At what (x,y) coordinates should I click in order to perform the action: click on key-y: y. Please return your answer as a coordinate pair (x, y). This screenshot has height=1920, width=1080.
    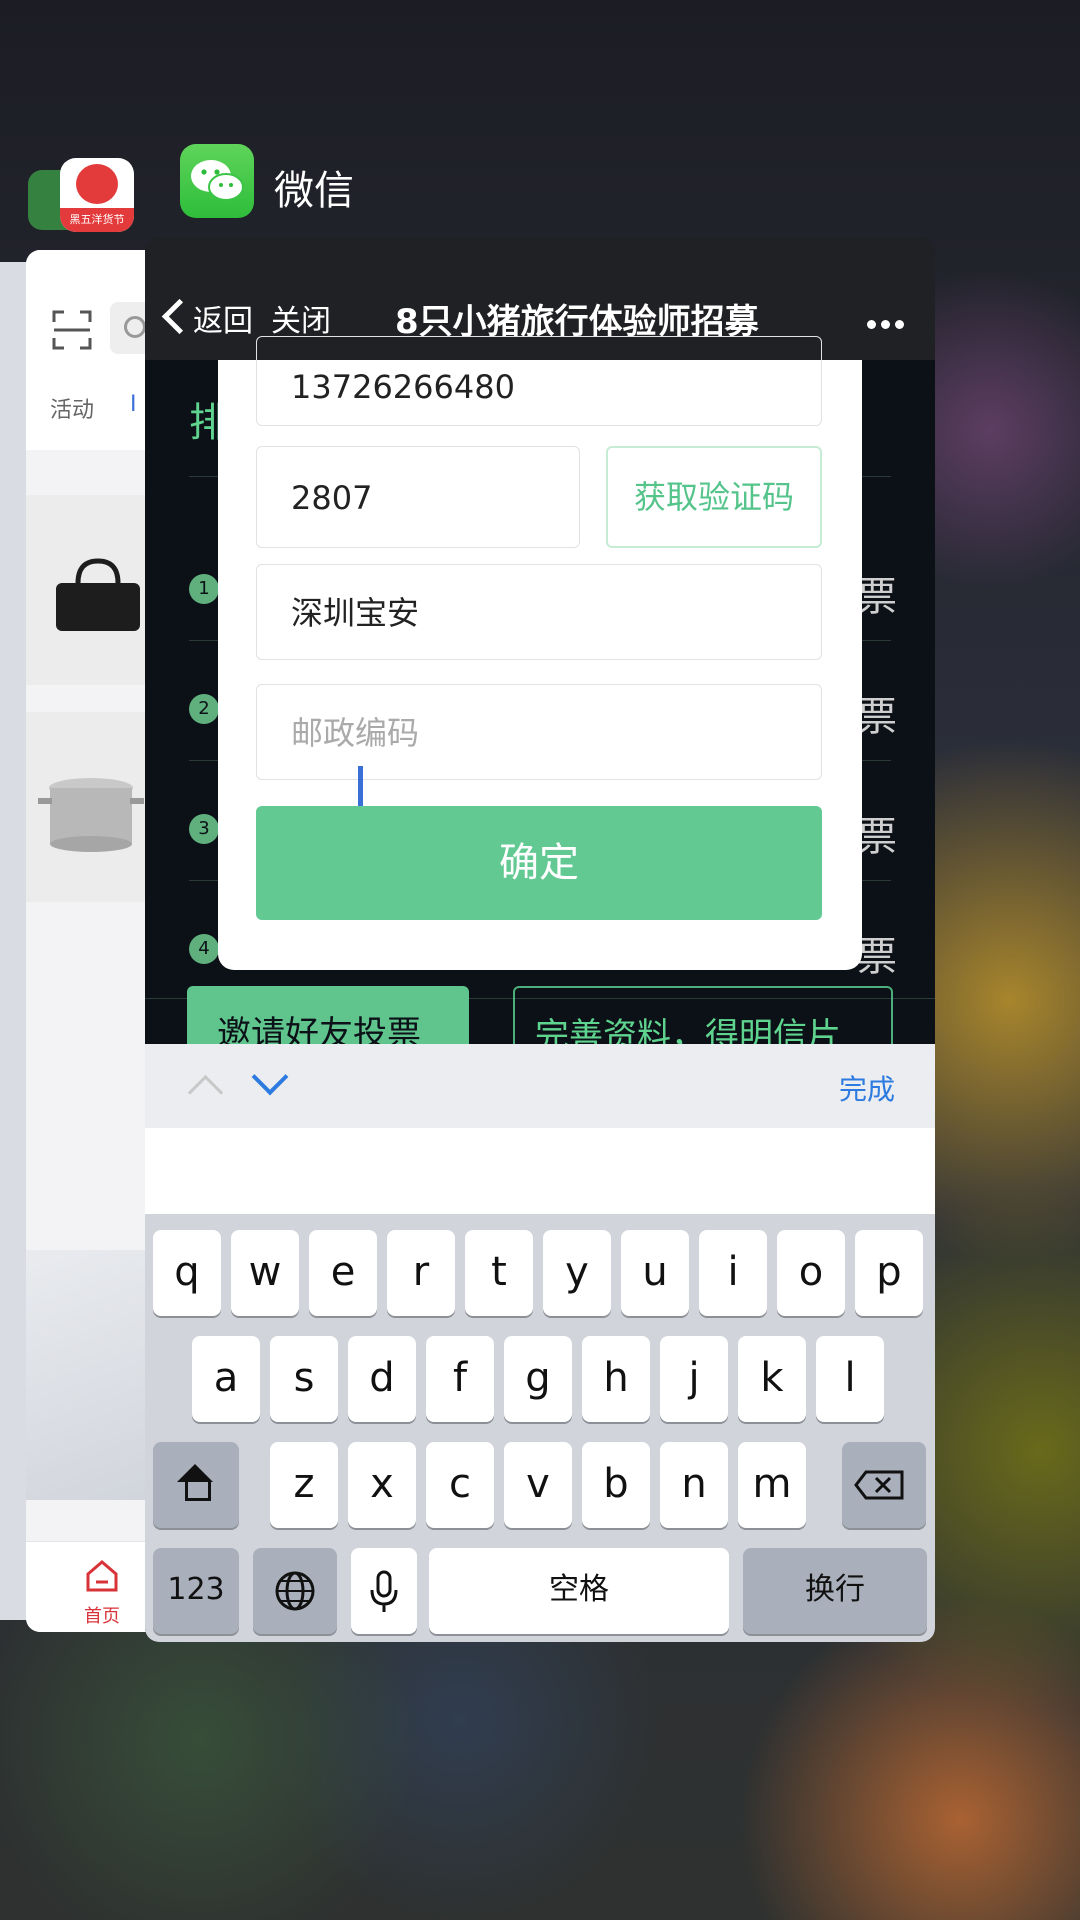
    Looking at the image, I should click on (577, 1273).